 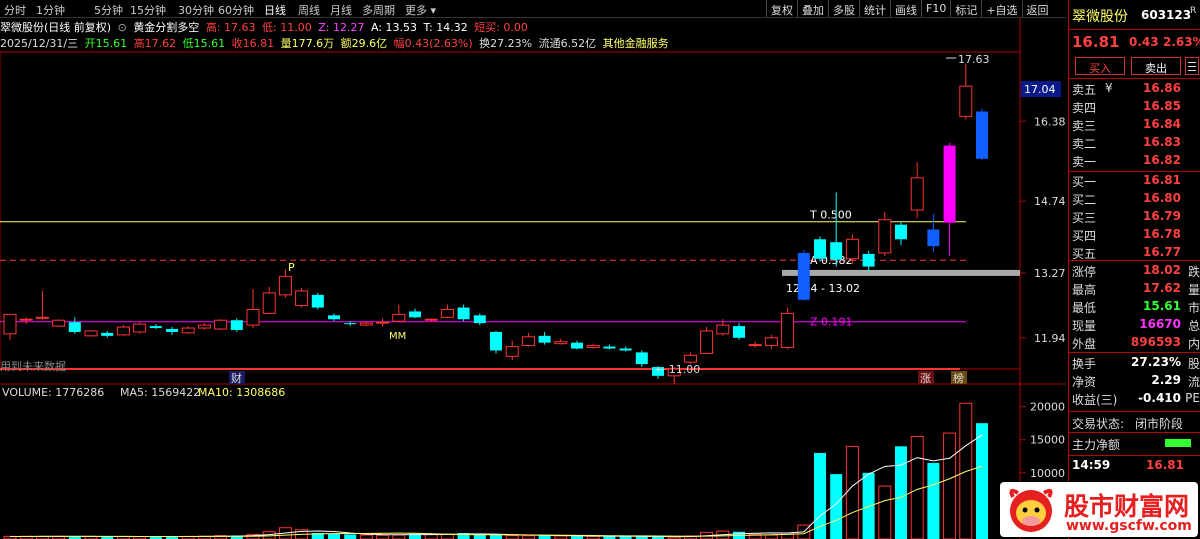 What do you see at coordinates (148, 10) in the screenshot?
I see `tab-3: 15分钟` at bounding box center [148, 10].